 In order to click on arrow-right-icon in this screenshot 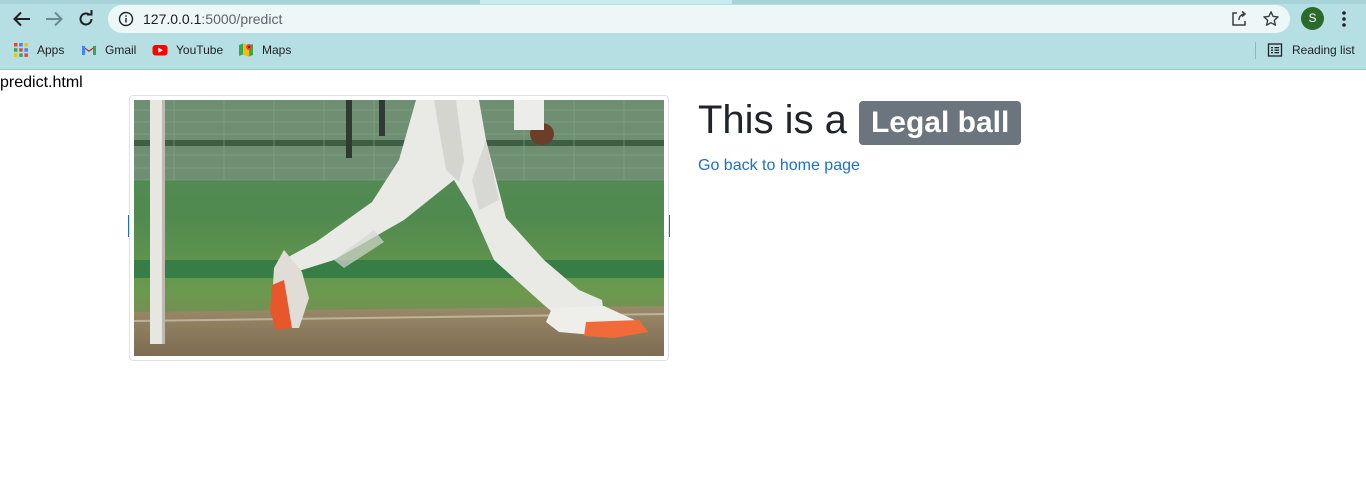, I will do `click(54, 19)`.